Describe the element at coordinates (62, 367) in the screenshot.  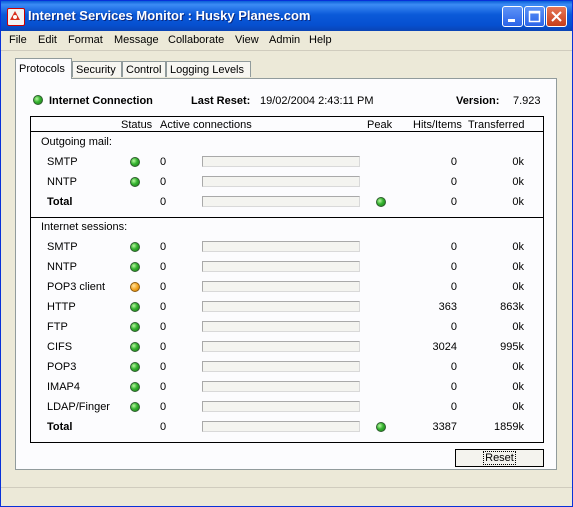
I see `row-name: POP3` at that location.